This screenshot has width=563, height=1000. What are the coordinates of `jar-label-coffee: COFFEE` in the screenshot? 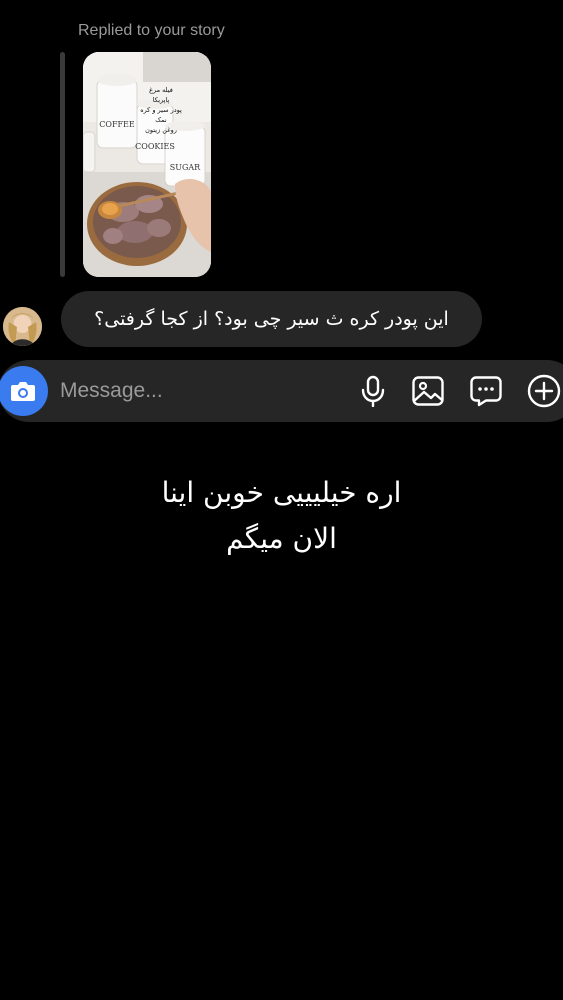 It's located at (117, 124).